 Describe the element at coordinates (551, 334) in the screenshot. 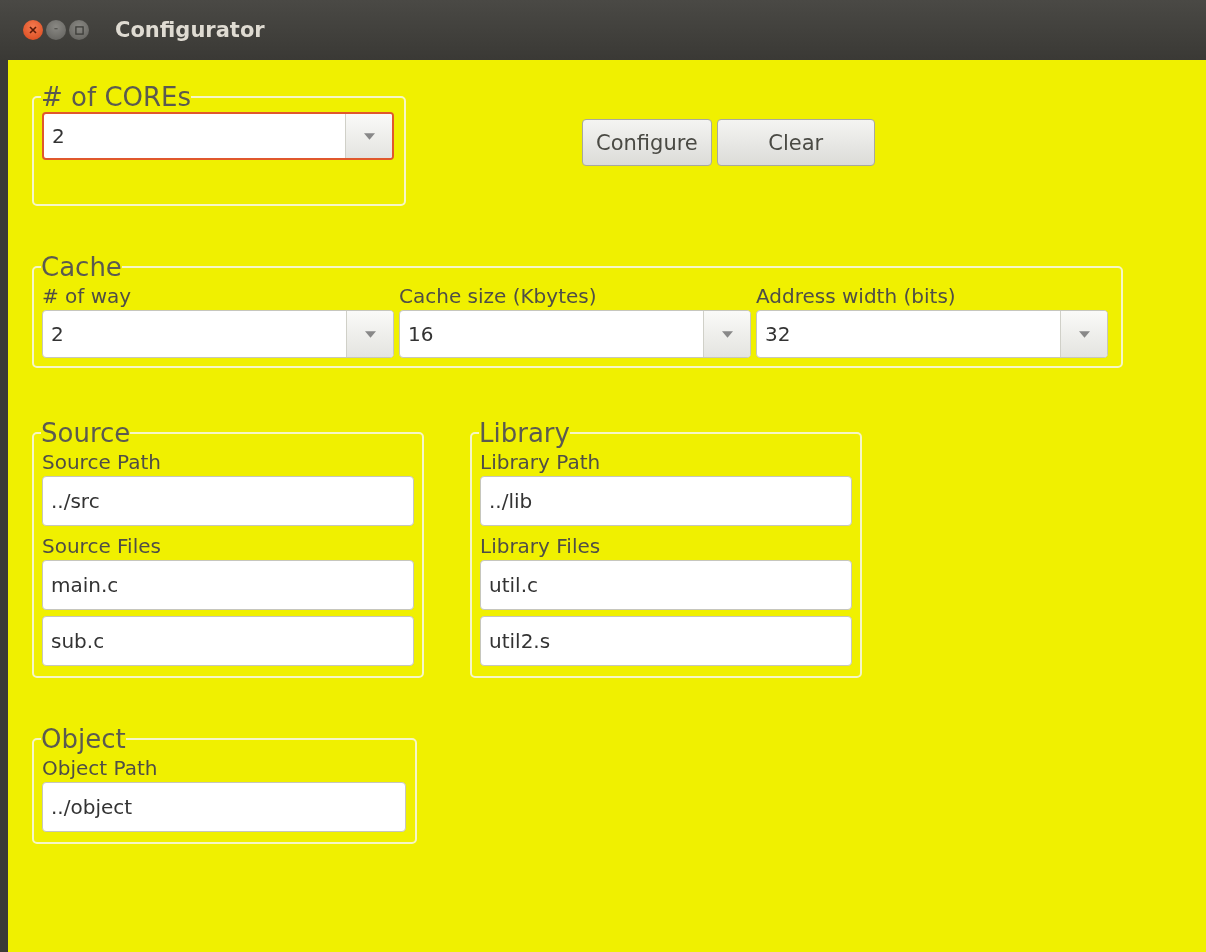

I see `combo-text-field: 16` at that location.